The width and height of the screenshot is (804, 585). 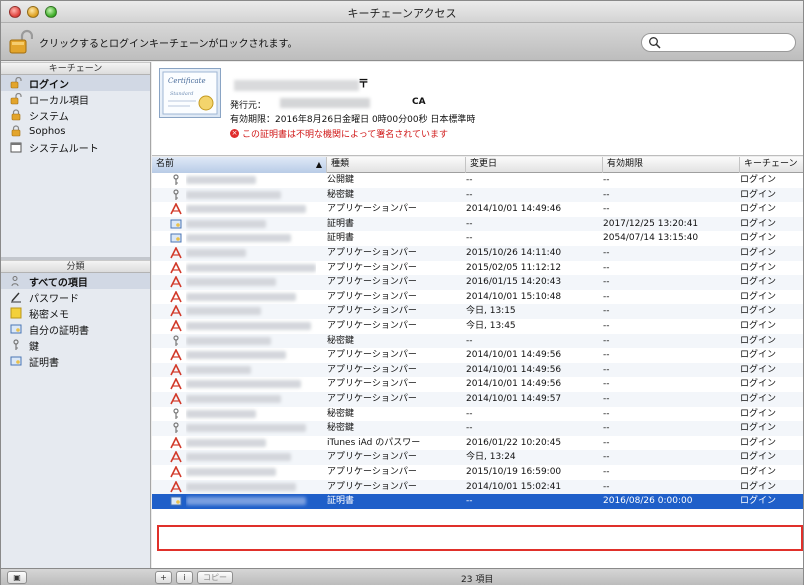 I want to click on table-row: アプリケーションパー 今日, 13:24 -- ログイン, so click(x=477, y=457).